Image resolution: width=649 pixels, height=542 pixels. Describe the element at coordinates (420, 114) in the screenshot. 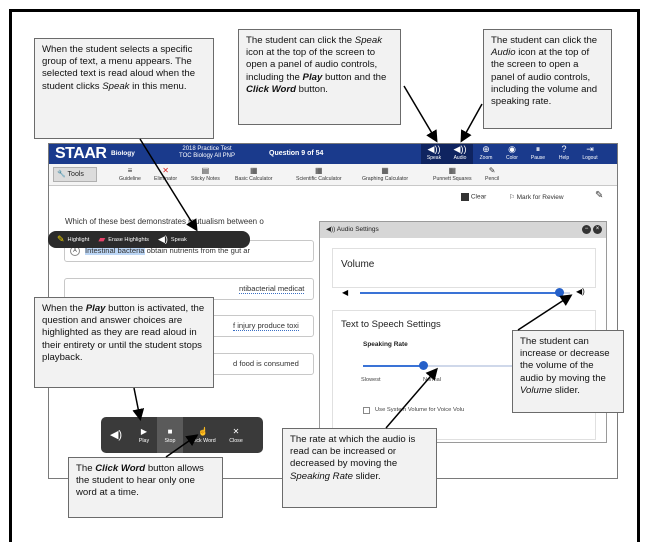

I see `arrow-to-speak-icon` at that location.